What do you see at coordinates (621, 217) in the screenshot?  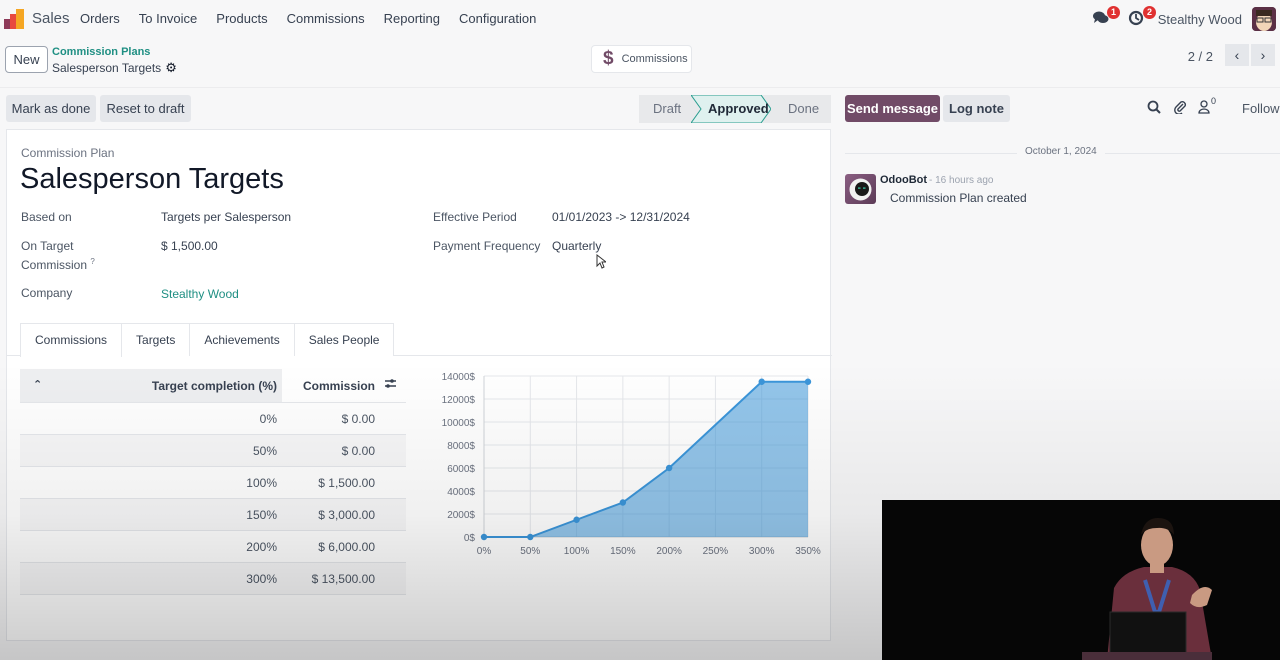 I see `effective-period-value: 01/01/2023 -> 12/31/2024` at bounding box center [621, 217].